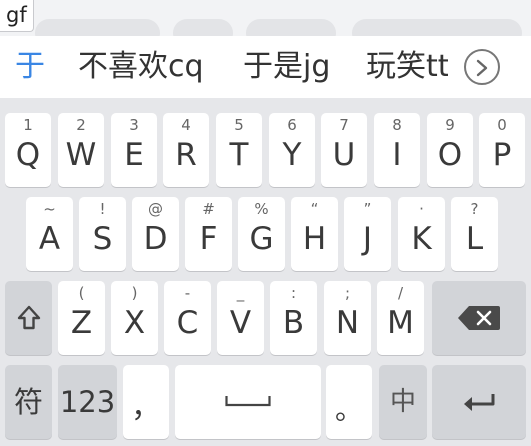  I want to click on key-a: ~ A, so click(49, 234).